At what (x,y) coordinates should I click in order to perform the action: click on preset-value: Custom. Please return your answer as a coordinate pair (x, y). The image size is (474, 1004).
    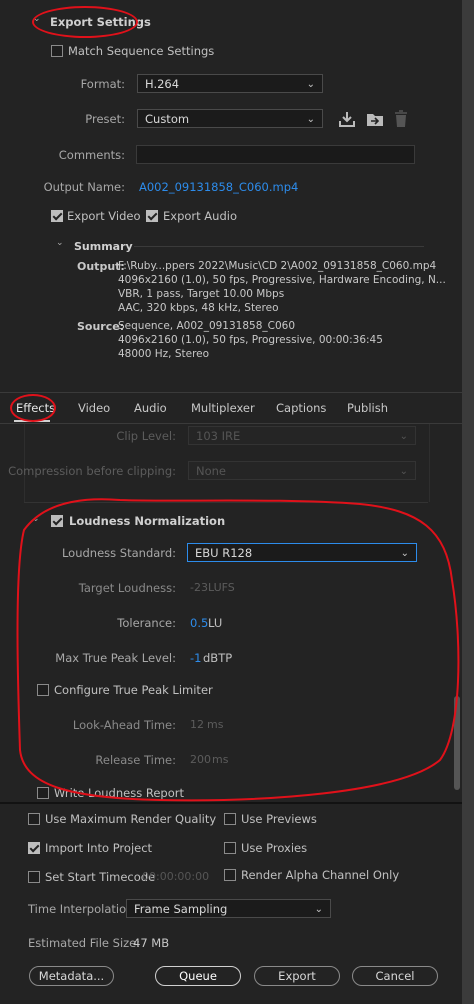
    Looking at the image, I should click on (167, 119).